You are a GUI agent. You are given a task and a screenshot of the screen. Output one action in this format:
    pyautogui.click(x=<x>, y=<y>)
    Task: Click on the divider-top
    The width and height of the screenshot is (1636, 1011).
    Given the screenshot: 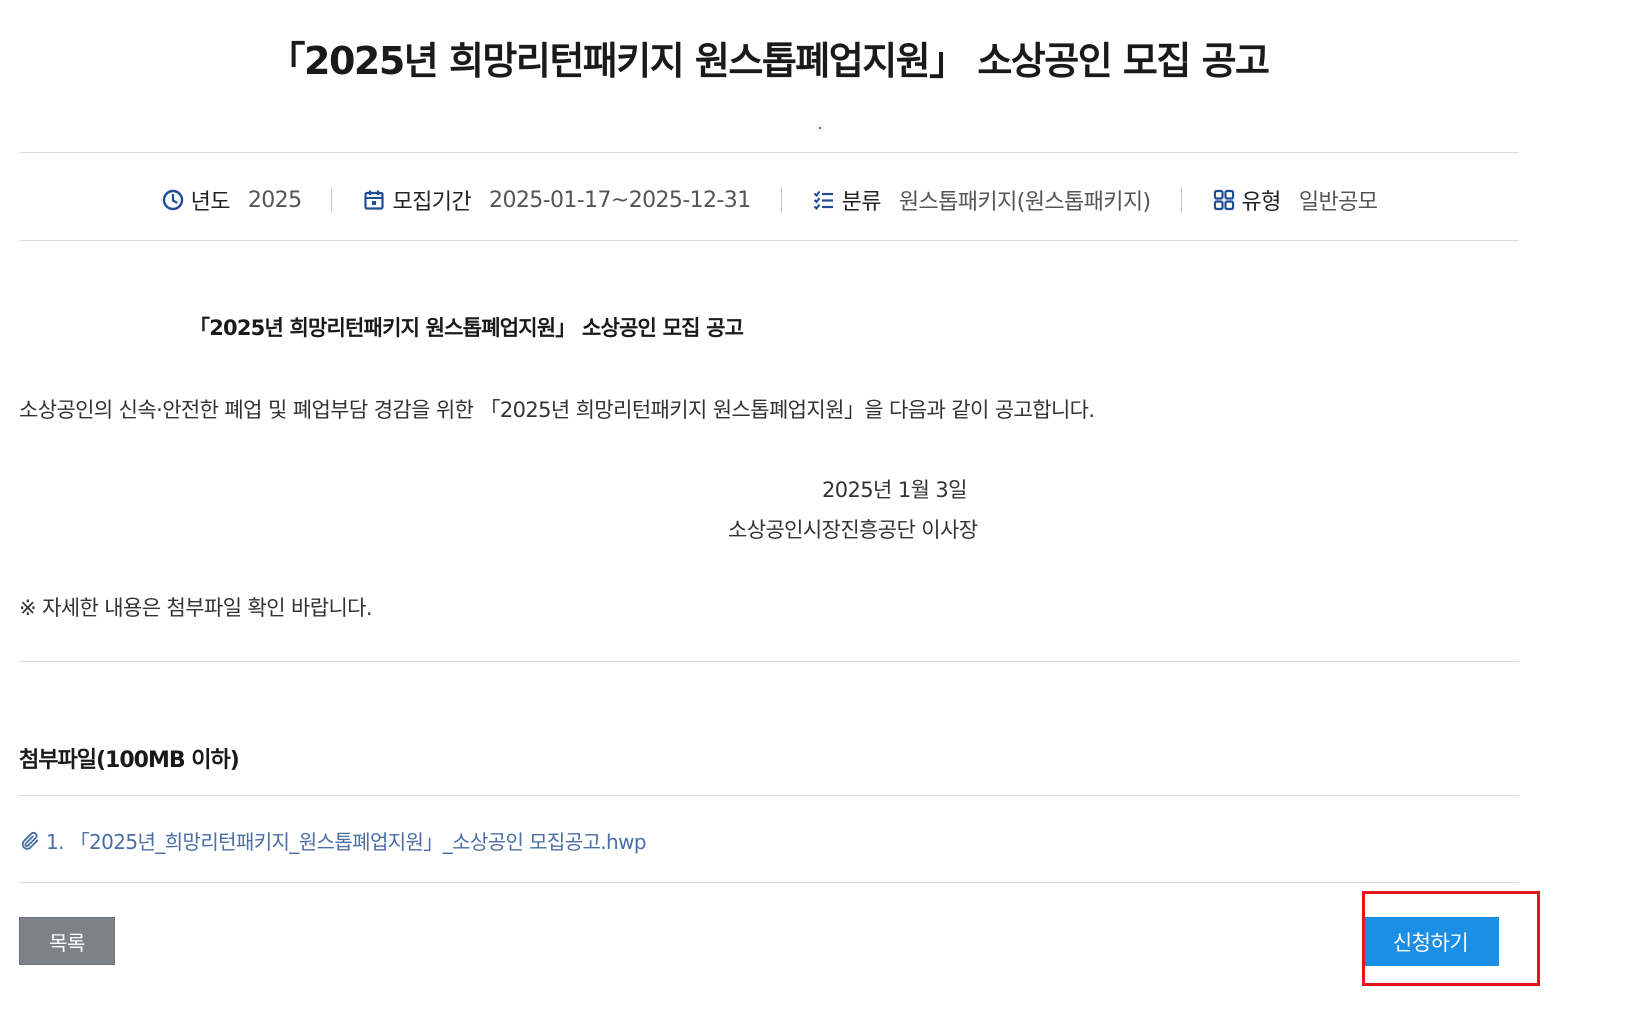 What is the action you would take?
    pyautogui.click(x=769, y=152)
    